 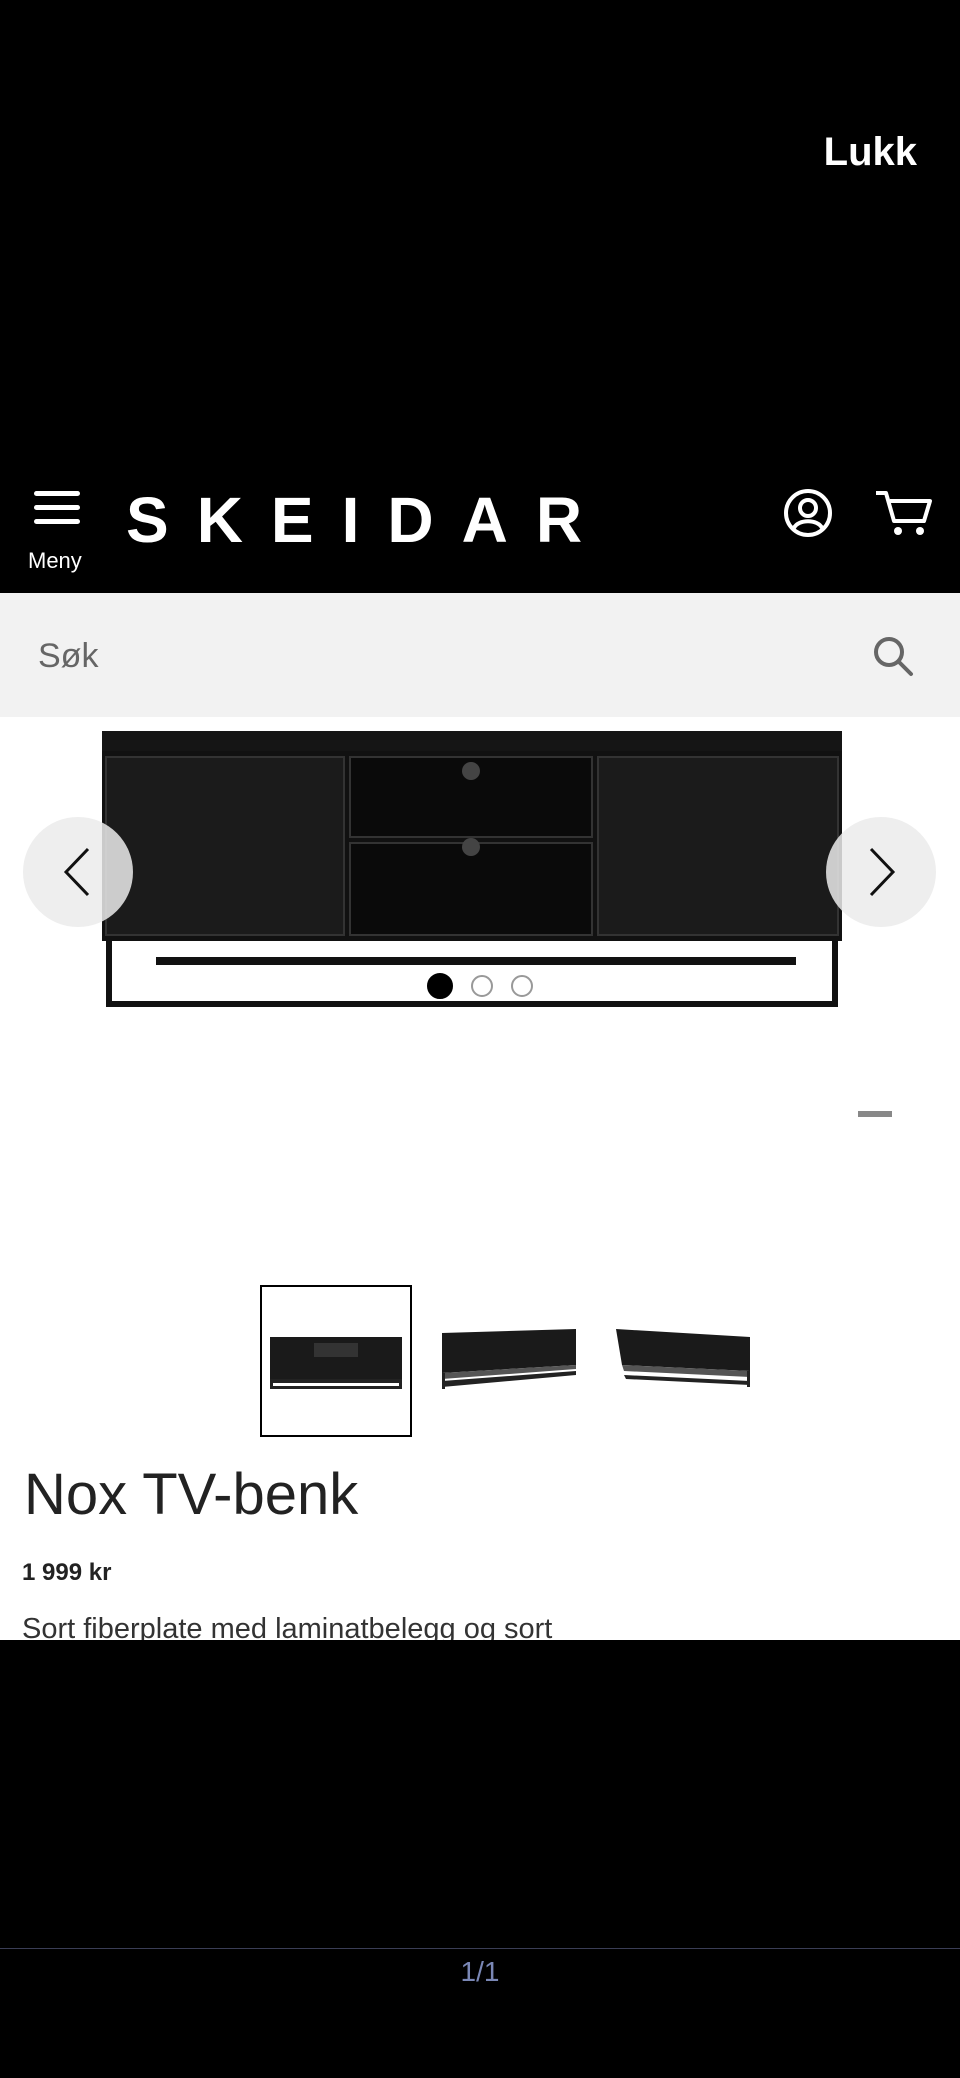 I want to click on chevron-right-icon, so click(x=882, y=872).